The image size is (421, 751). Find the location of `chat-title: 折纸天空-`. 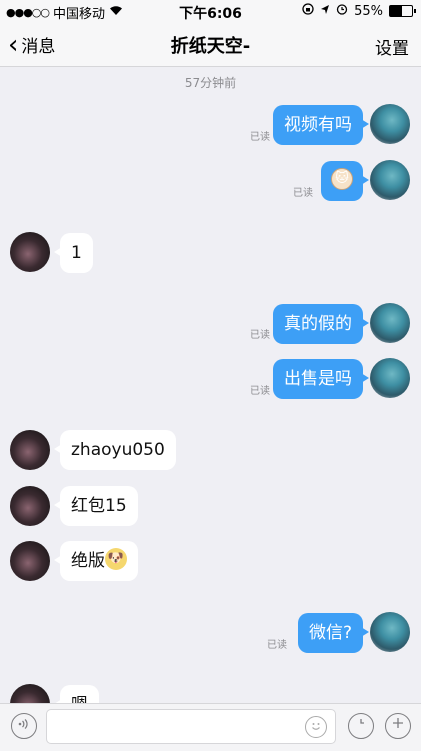

chat-title: 折纸天空- is located at coordinates (210, 46).